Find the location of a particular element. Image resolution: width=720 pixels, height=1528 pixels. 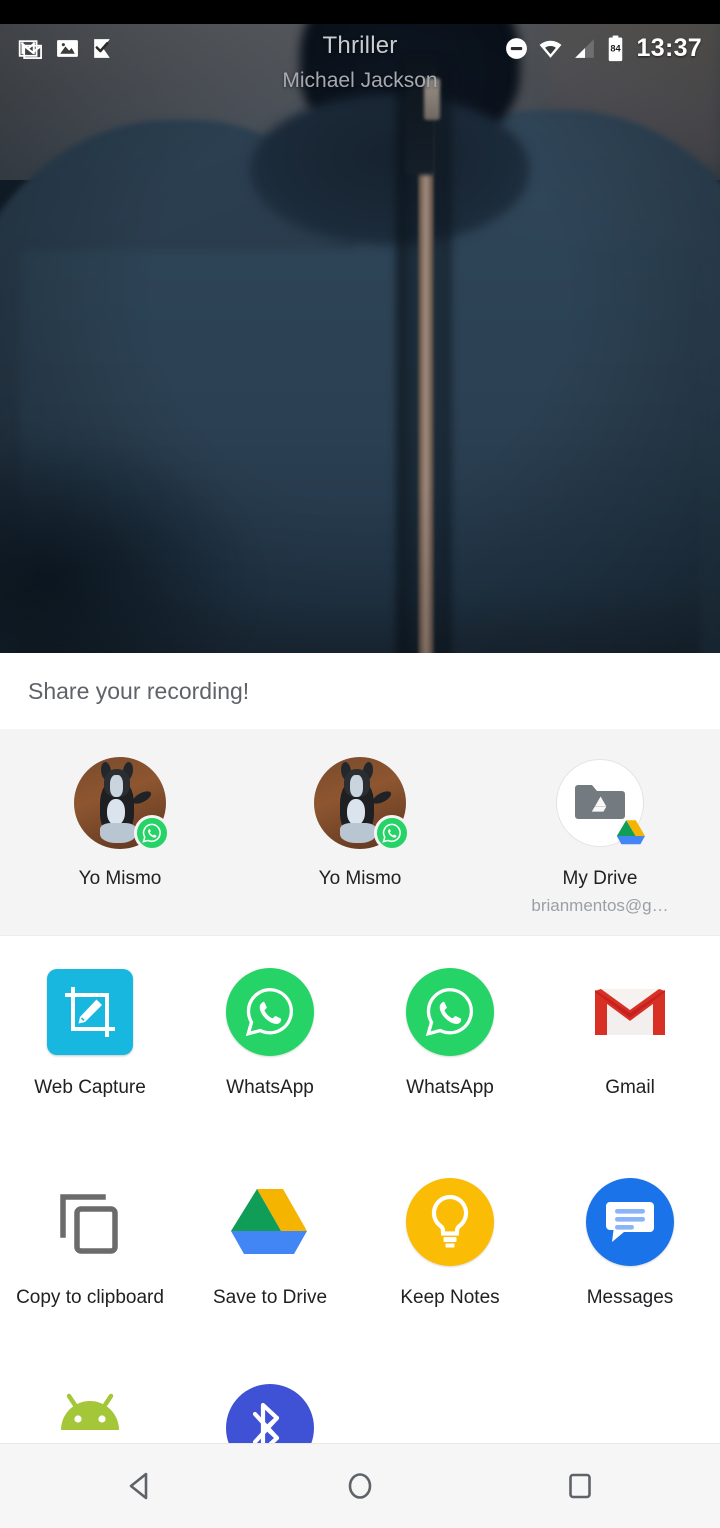

share-sheet-title: Share your recording! is located at coordinates (139, 690).